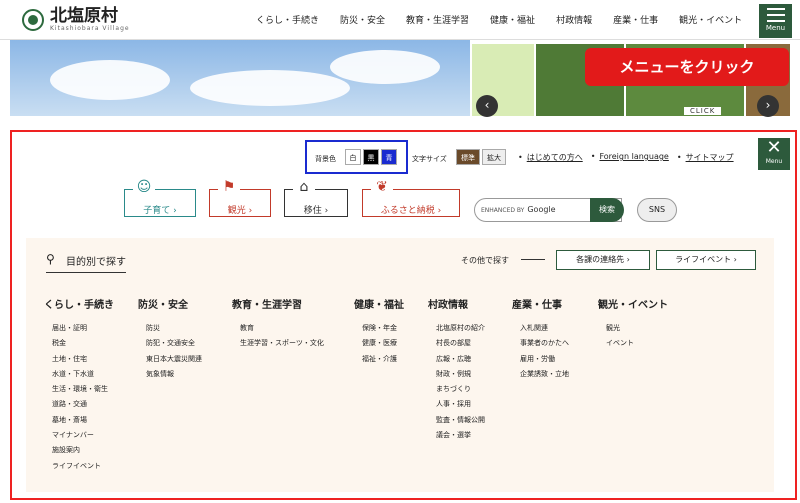 Image resolution: width=800 pixels, height=503 pixels. I want to click on arrow-line, so click(533, 259).